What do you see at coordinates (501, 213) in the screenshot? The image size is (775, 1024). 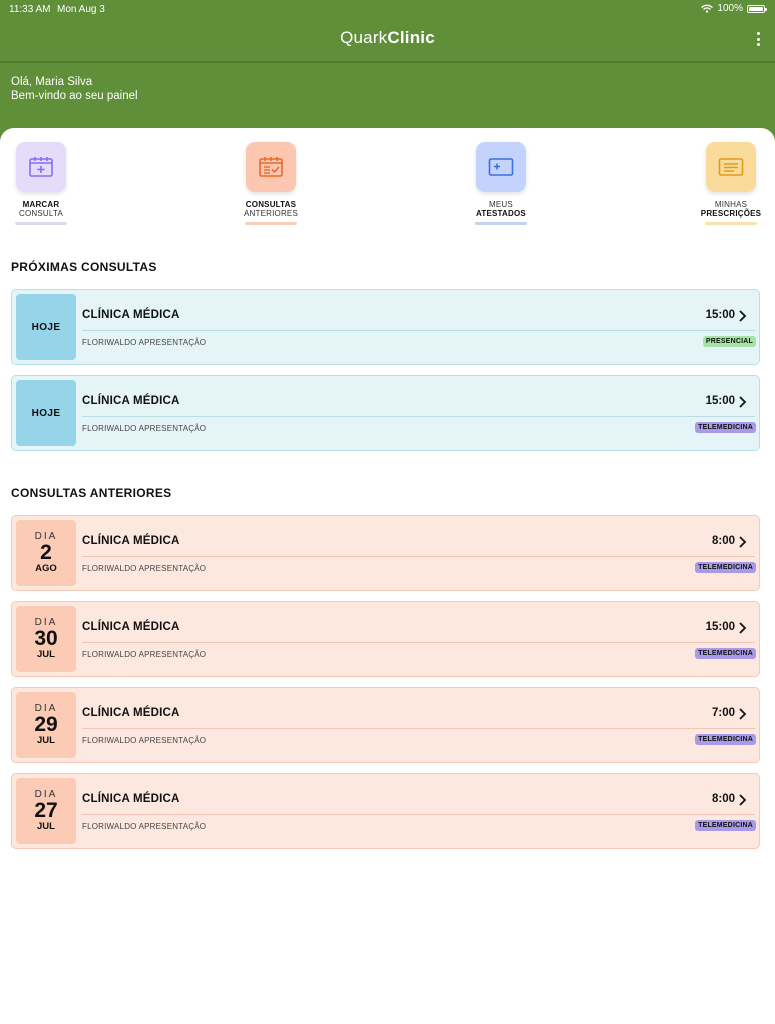 I see `quick-action-label-2: ATESTADOS` at bounding box center [501, 213].